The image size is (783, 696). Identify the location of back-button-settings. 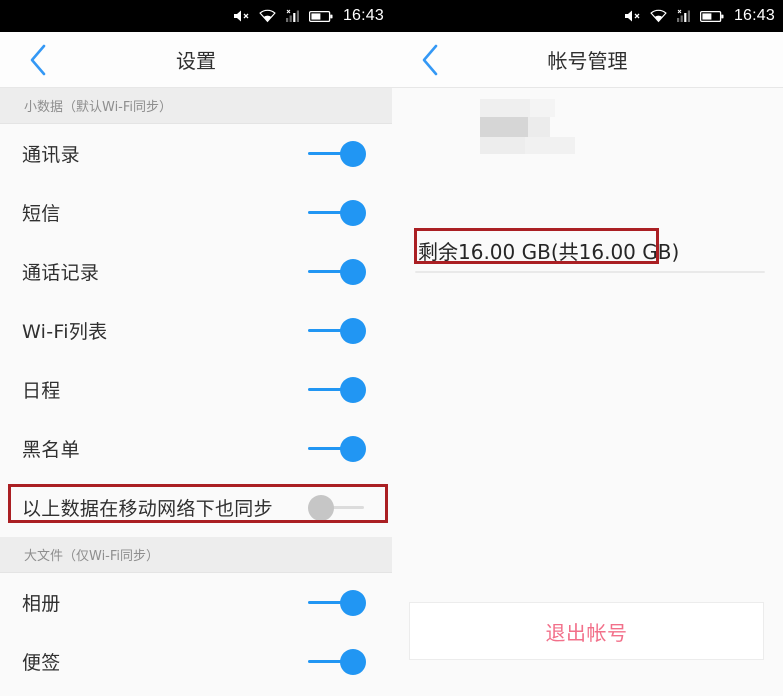
(38, 60).